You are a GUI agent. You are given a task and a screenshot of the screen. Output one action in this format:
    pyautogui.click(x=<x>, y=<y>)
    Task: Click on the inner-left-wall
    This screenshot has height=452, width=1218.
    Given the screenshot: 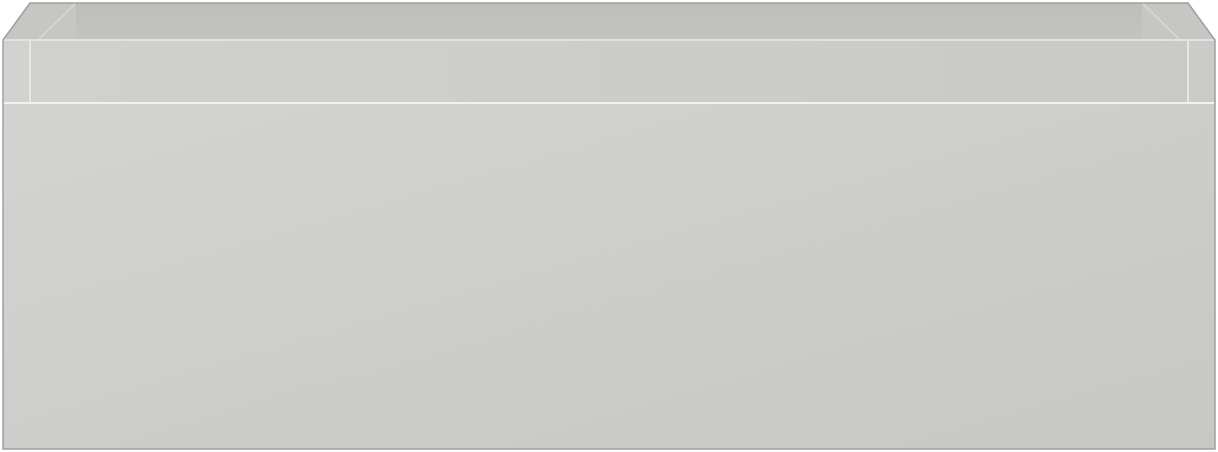 What is the action you would take?
    pyautogui.click(x=39, y=21)
    